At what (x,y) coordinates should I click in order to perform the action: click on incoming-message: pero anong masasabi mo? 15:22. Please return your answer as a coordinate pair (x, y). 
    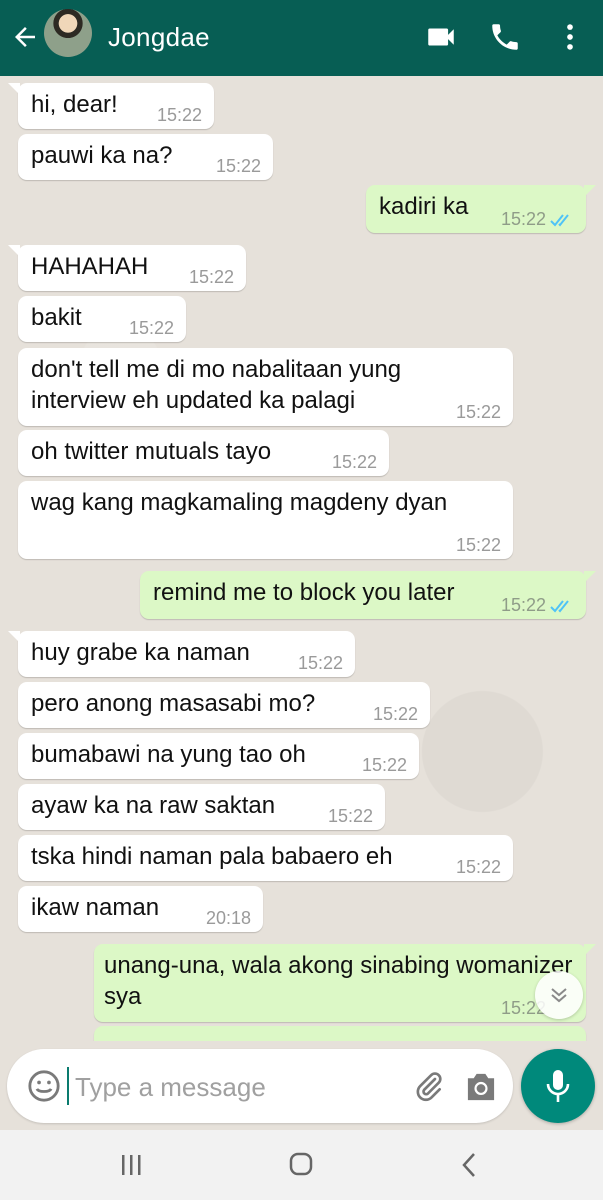
    Looking at the image, I should click on (224, 705).